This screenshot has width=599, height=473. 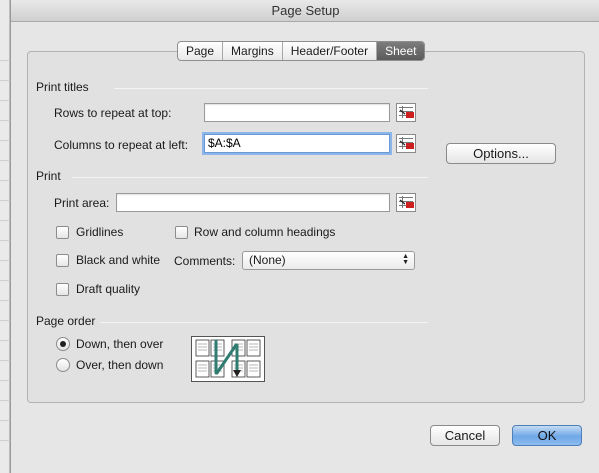 What do you see at coordinates (205, 261) in the screenshot?
I see `comments-label: Comments:` at bounding box center [205, 261].